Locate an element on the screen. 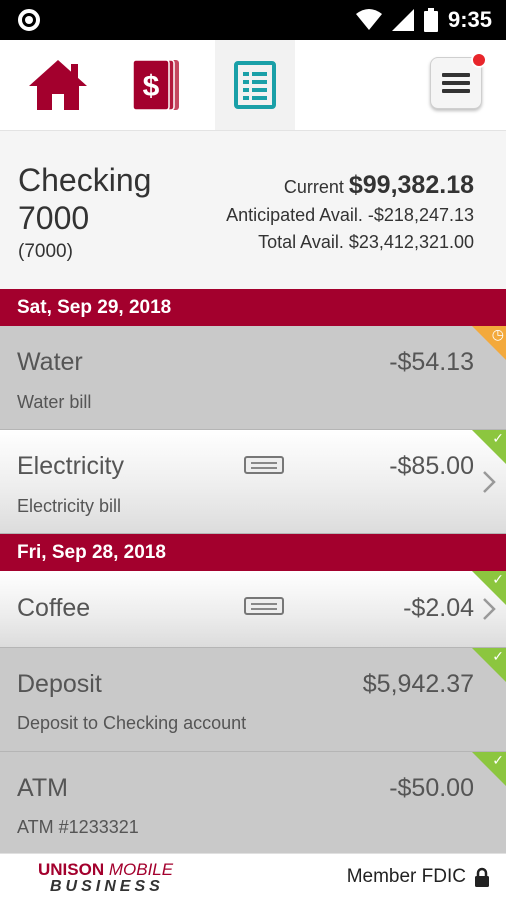 Image resolution: width=506 pixels, height=900 pixels. total-balance-value: $23,412,321.00 is located at coordinates (411, 242).